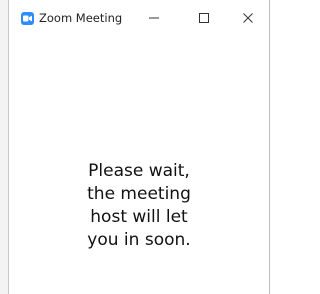 The height and width of the screenshot is (294, 320). What do you see at coordinates (27, 18) in the screenshot?
I see `zoom-camera-icon` at bounding box center [27, 18].